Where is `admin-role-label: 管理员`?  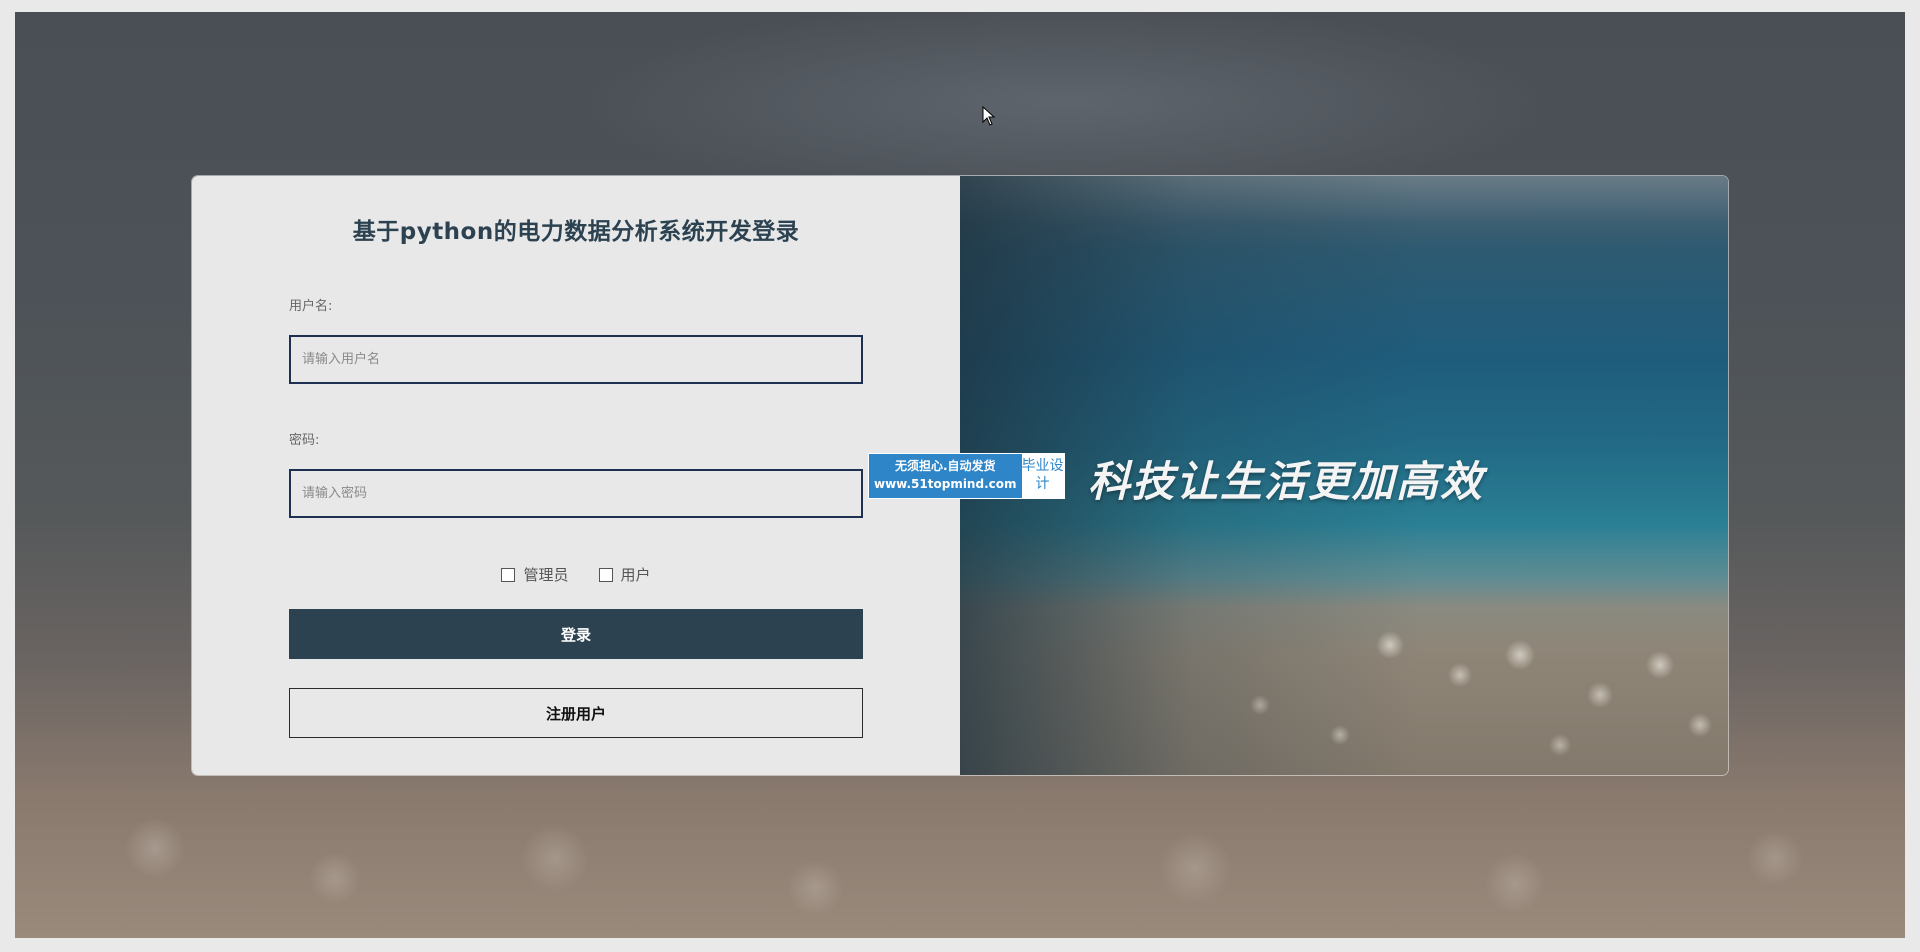
admin-role-label: 管理员 is located at coordinates (546, 575).